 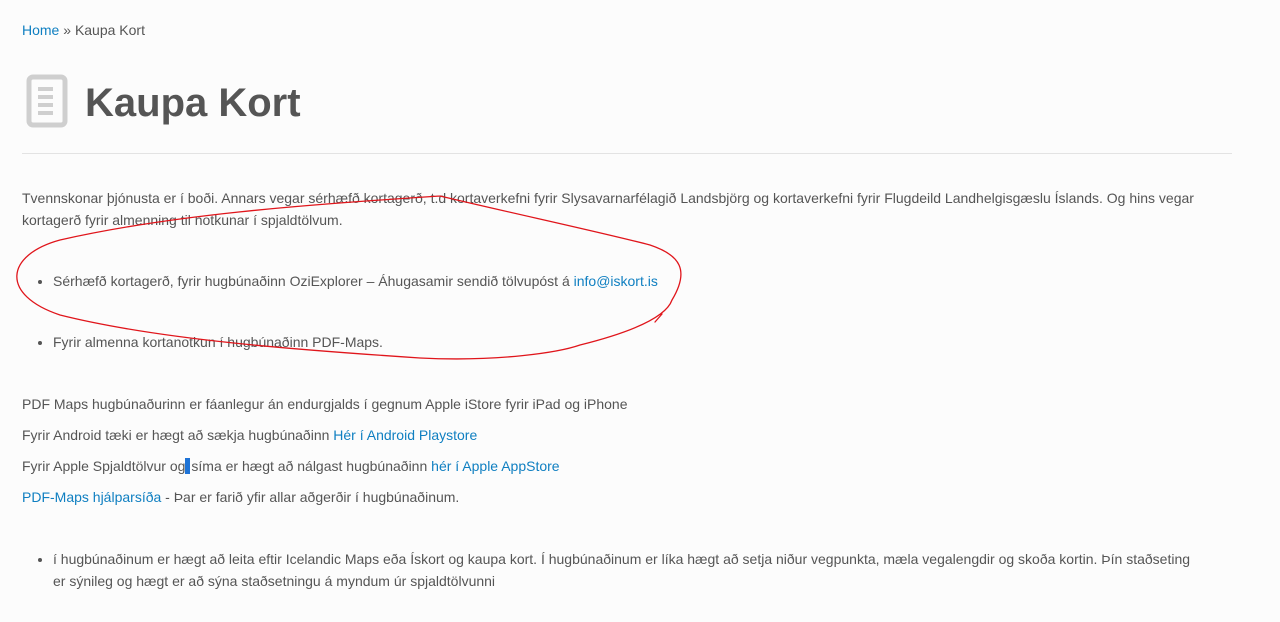 I want to click on email-link: info@iskort.is, so click(x=616, y=281).